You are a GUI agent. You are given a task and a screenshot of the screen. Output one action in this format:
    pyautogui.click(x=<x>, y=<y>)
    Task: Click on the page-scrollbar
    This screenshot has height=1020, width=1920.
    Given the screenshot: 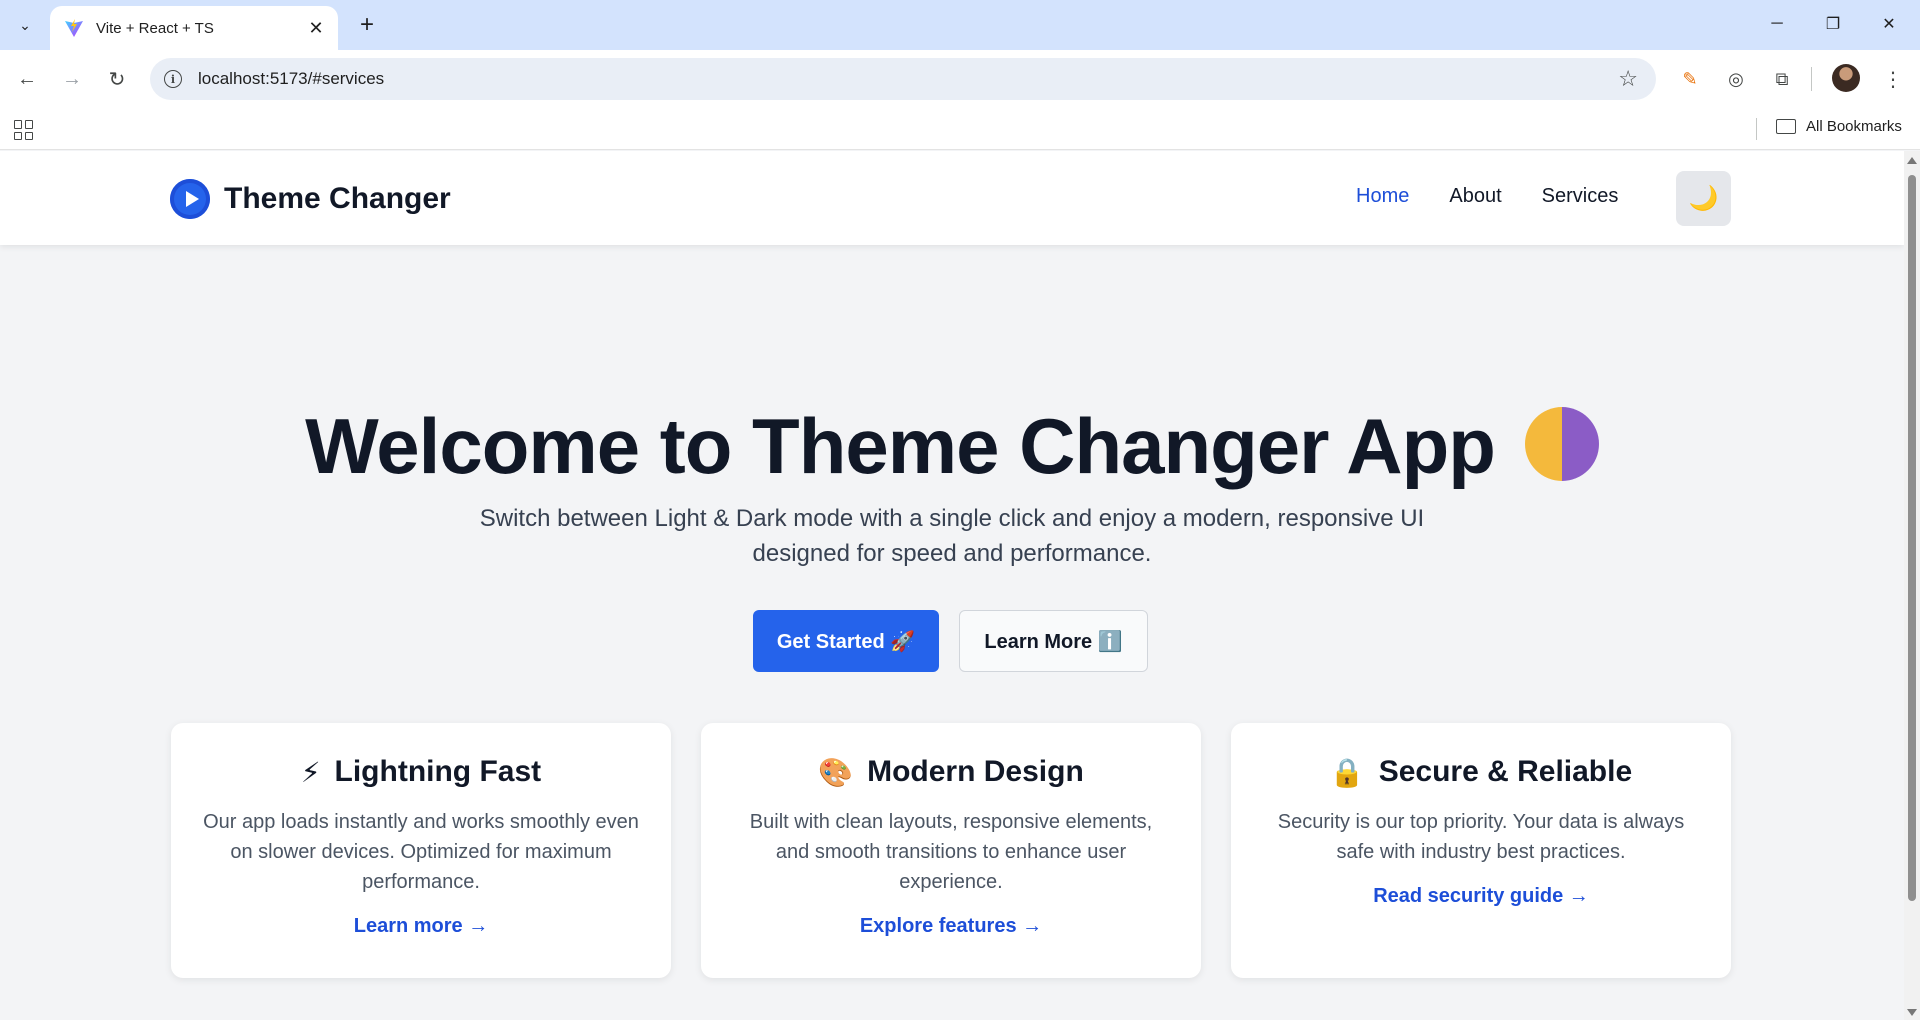 What is the action you would take?
    pyautogui.click(x=1912, y=585)
    